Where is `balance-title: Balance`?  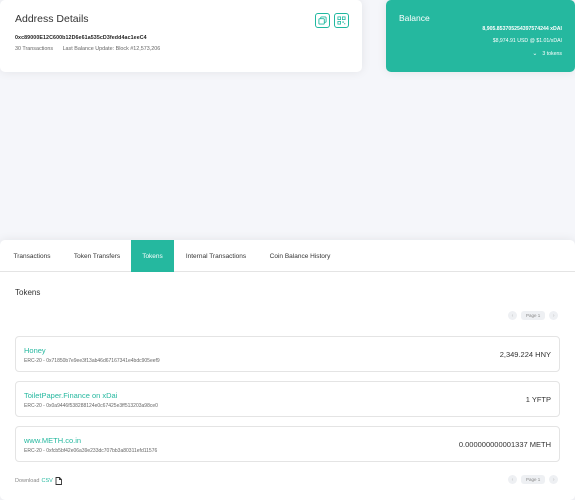 balance-title: Balance is located at coordinates (414, 18).